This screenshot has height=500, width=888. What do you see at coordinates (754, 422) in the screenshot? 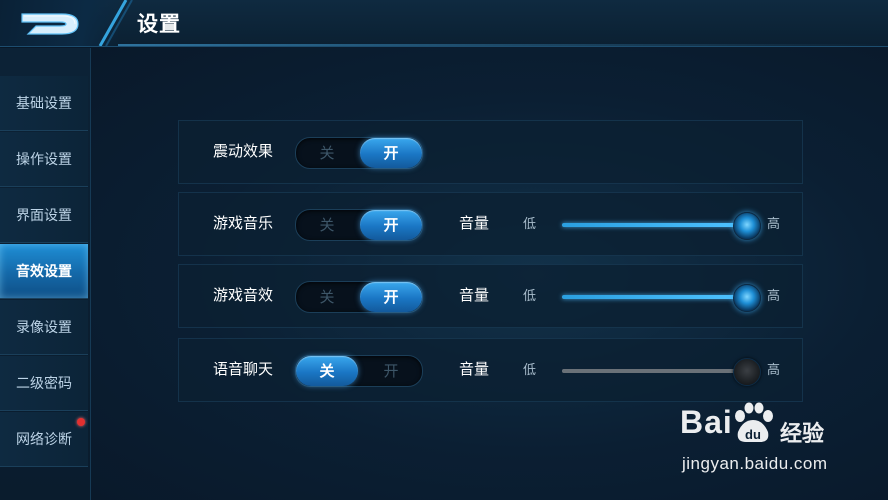
I see `baidu-paw-icon: du` at bounding box center [754, 422].